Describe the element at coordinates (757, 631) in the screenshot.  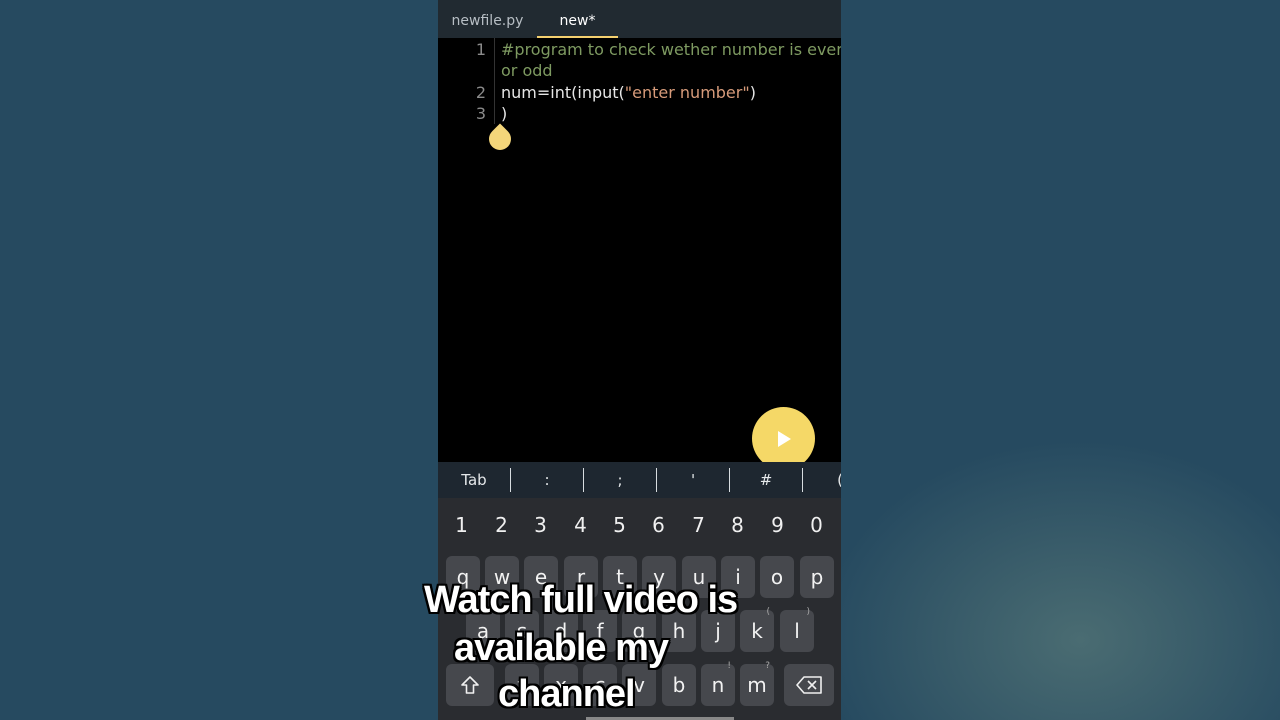
I see `letter-key-label: k` at that location.